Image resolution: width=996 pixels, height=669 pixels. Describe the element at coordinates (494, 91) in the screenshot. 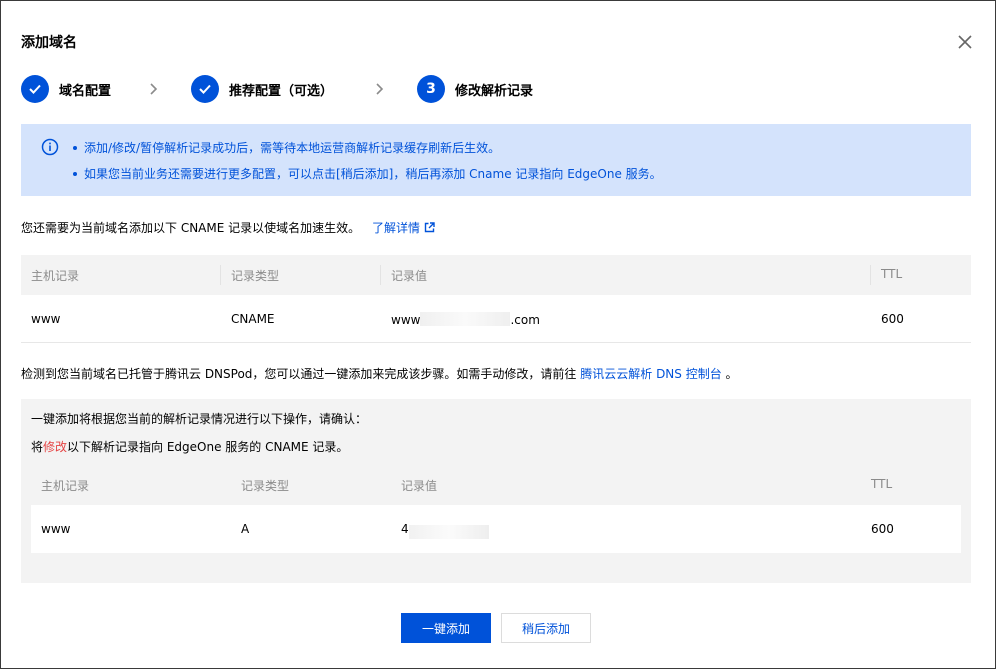

I see `step-label: 修改解析记录` at that location.